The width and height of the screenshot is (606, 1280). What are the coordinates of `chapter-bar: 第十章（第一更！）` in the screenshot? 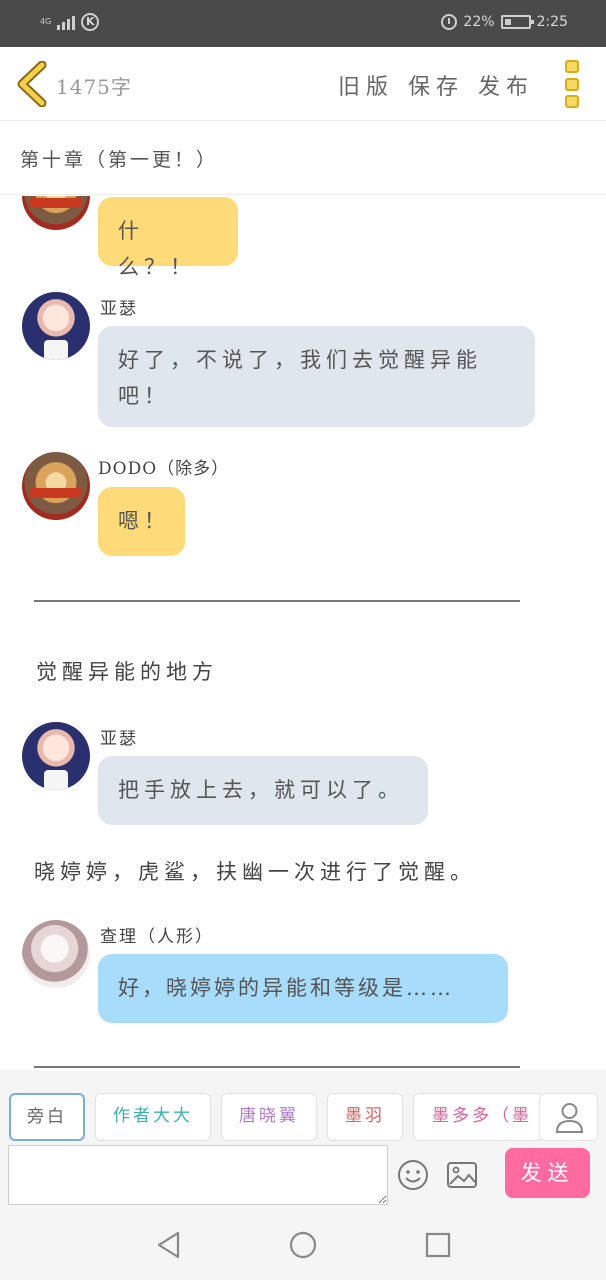 It's located at (303, 158).